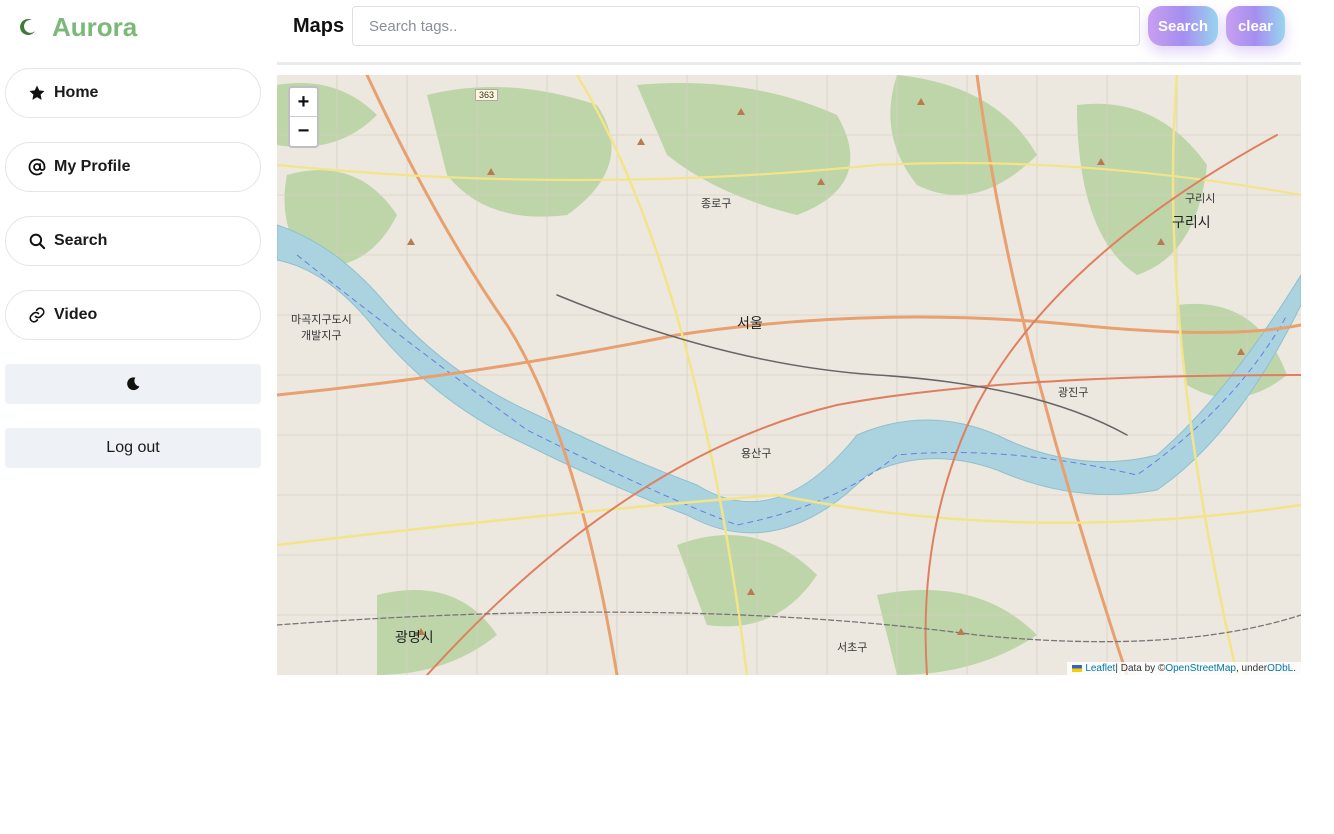  I want to click on sidebar-item-home: Home, so click(133, 93).